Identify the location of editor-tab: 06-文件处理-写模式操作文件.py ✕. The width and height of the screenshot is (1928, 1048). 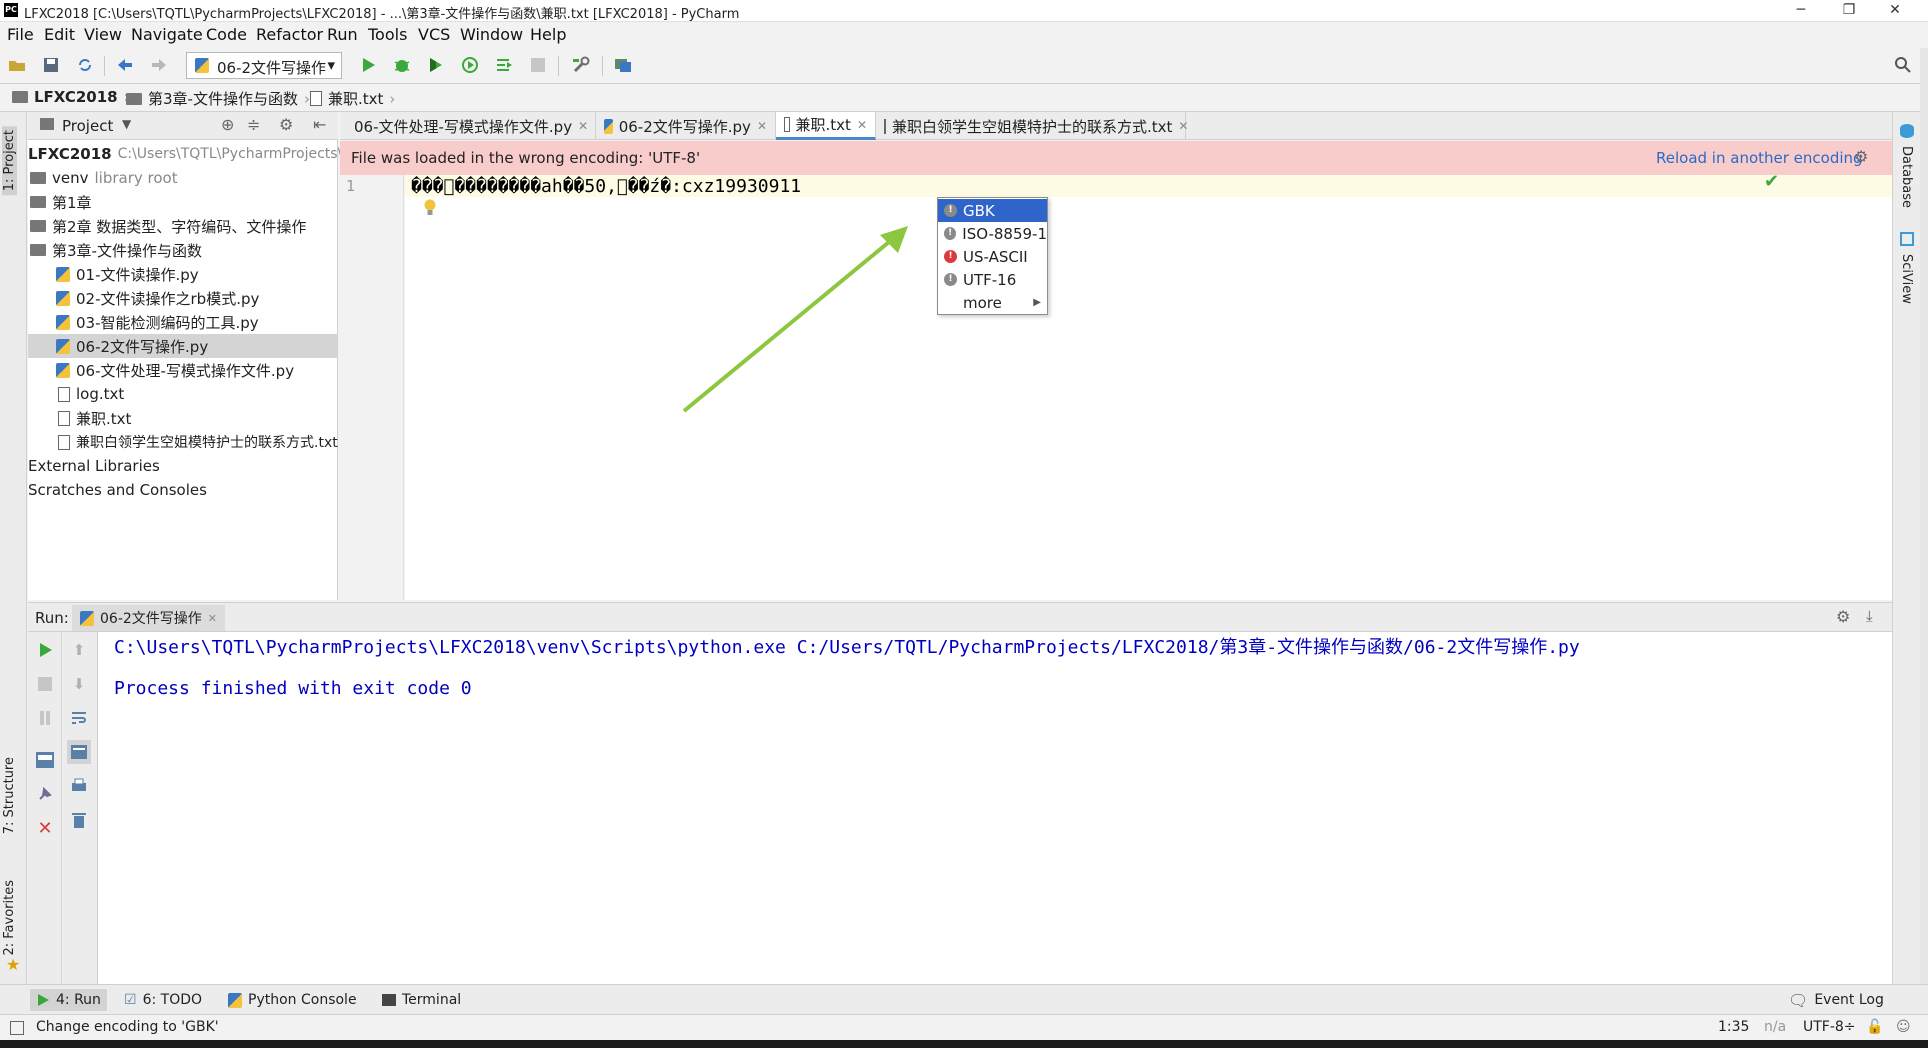
(468, 126).